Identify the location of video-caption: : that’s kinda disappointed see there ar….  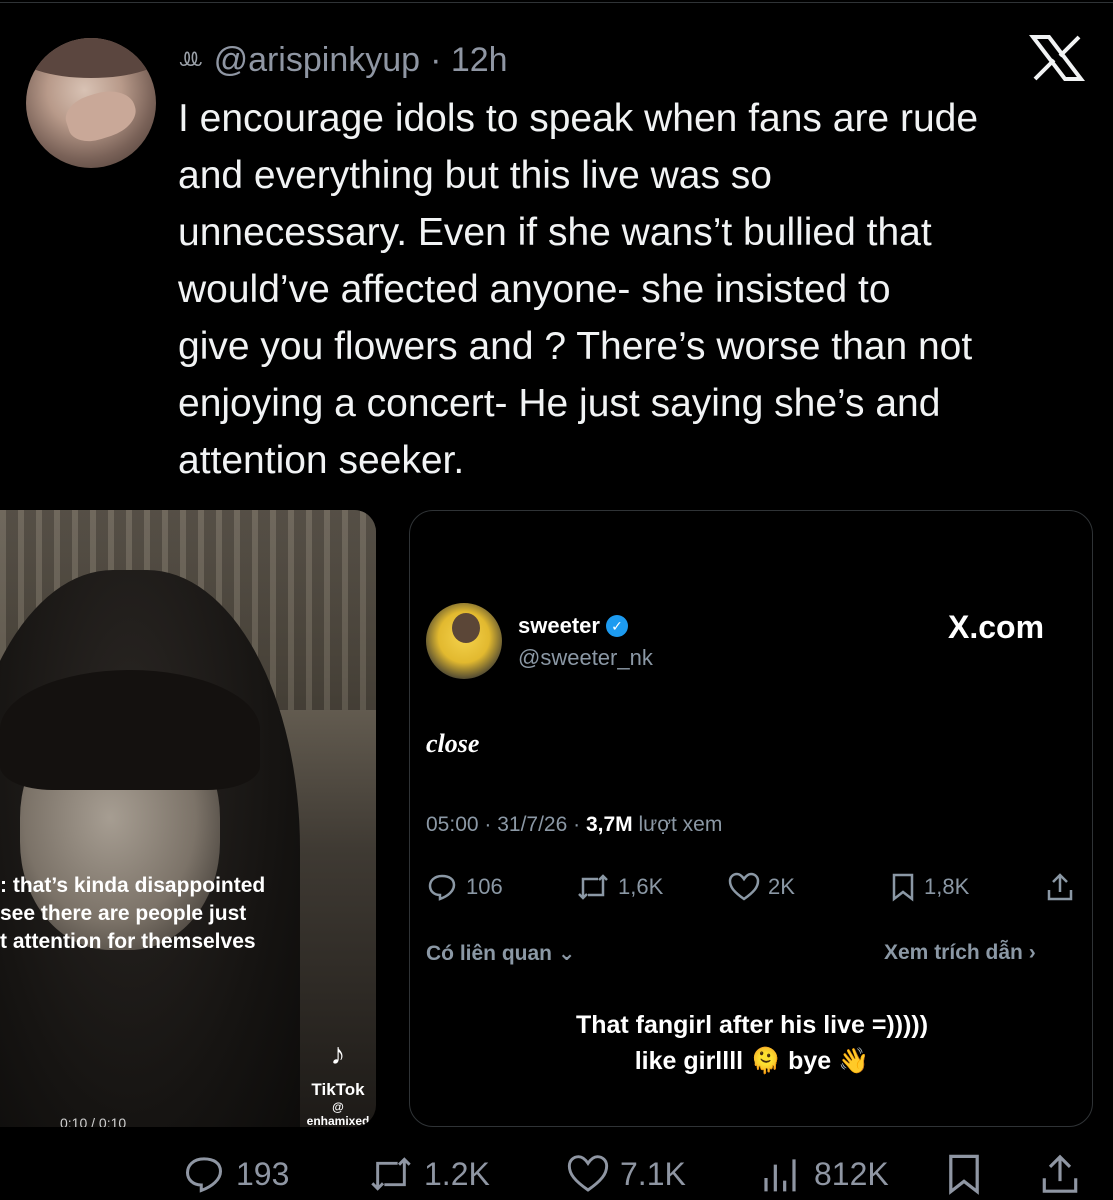
(188, 914).